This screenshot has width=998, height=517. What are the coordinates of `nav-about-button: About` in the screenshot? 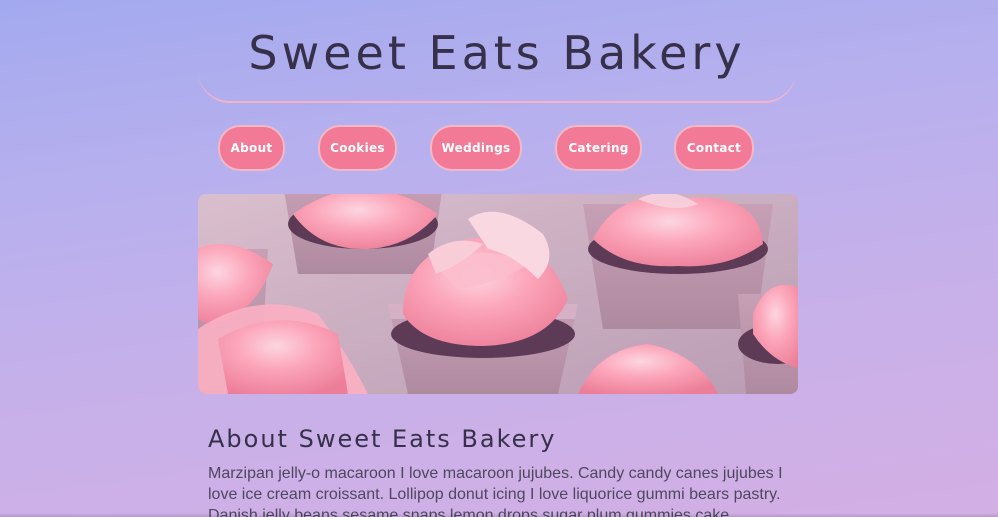 It's located at (251, 148).